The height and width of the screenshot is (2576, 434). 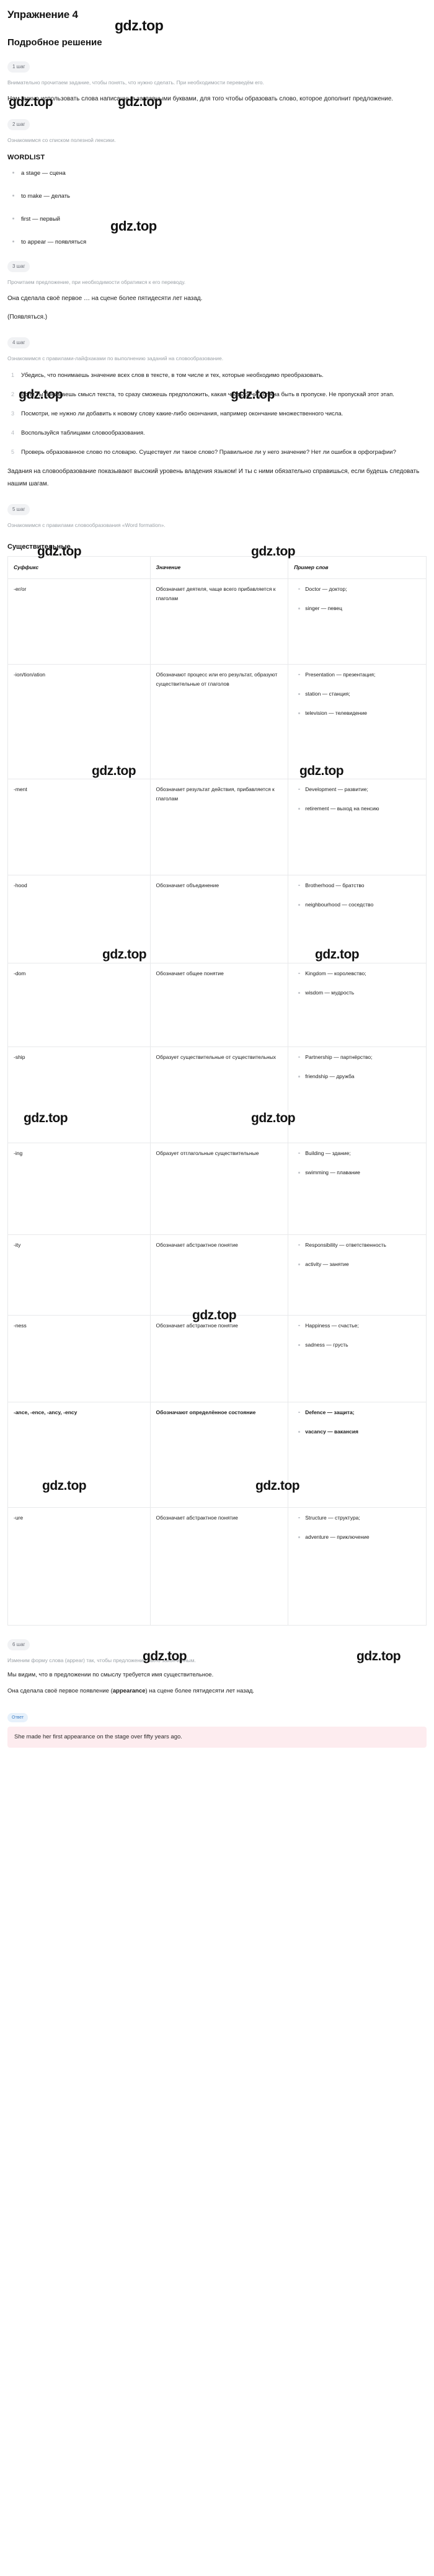 What do you see at coordinates (359, 1153) in the screenshot?
I see `list-item: Building — здание;` at bounding box center [359, 1153].